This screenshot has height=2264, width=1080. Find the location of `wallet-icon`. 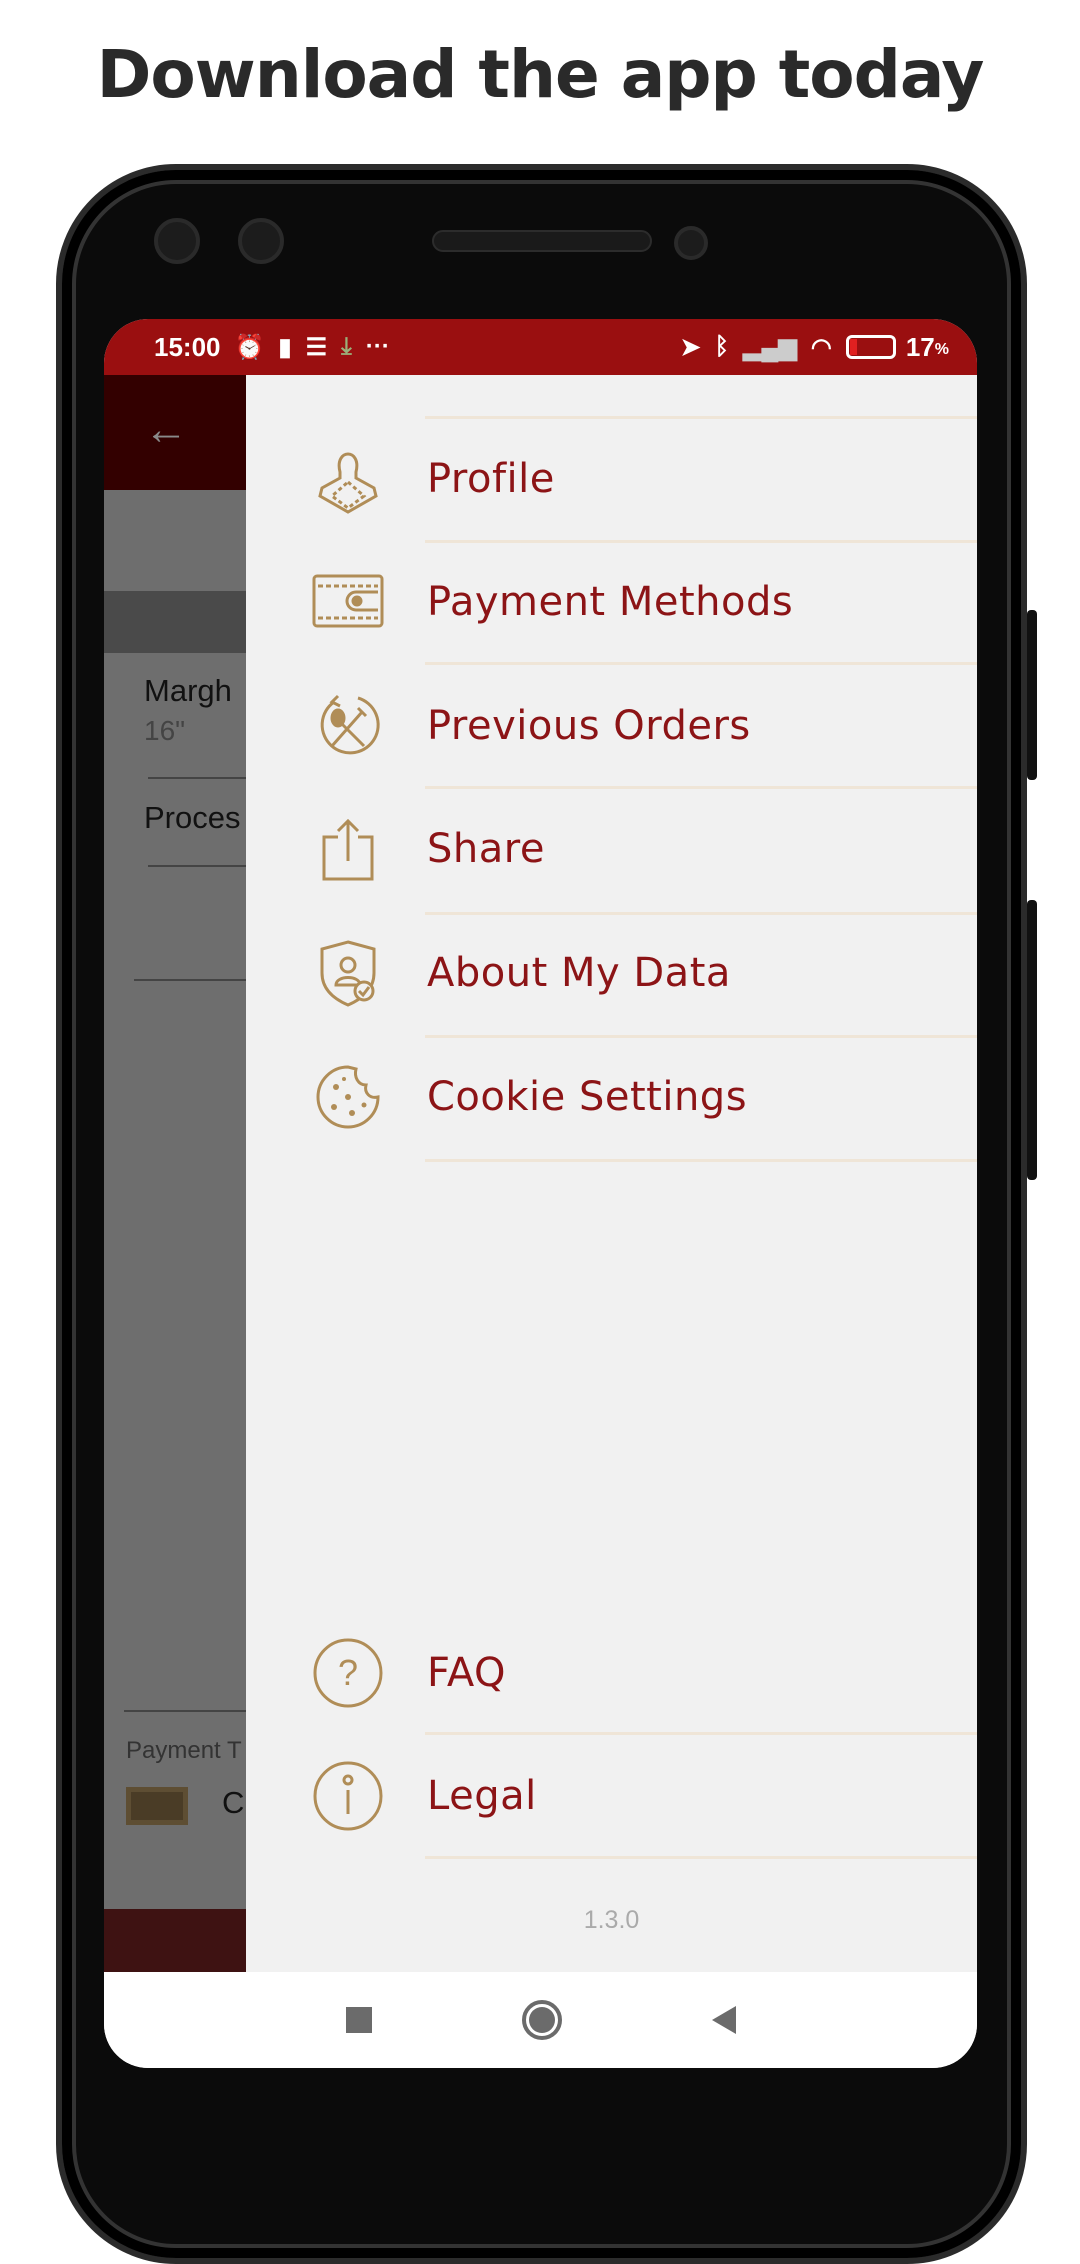

wallet-icon is located at coordinates (348, 602).